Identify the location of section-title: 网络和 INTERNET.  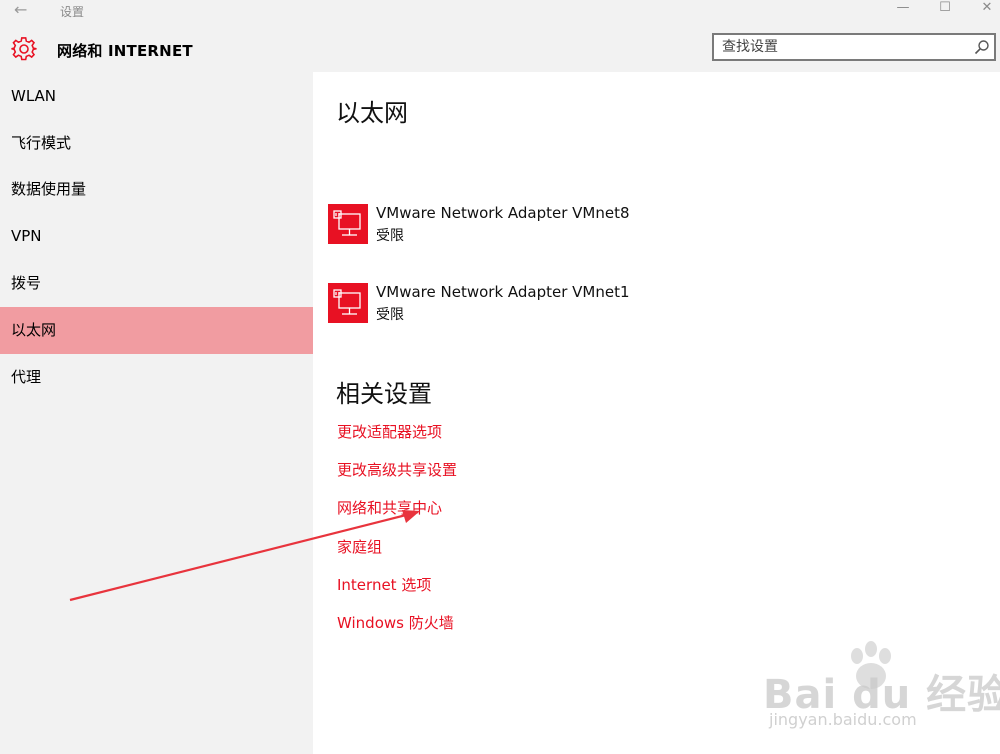
(125, 51).